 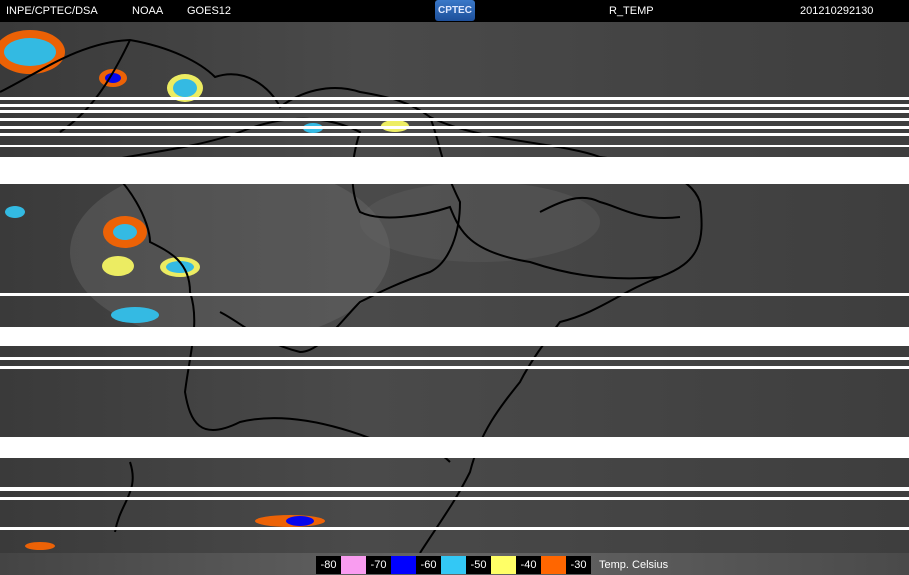 I want to click on temperature-legend: -80 -70 -60 -50 -40 -30 Temp. Celsius, so click(x=492, y=565).